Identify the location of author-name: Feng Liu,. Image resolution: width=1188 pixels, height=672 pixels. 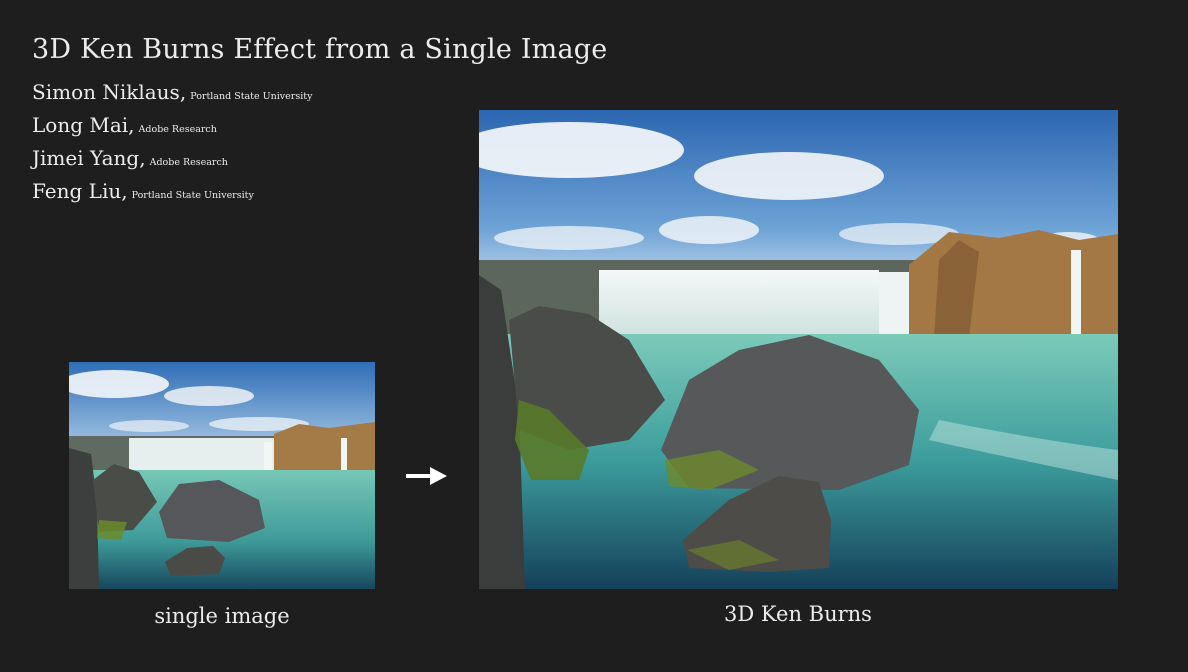
(80, 191).